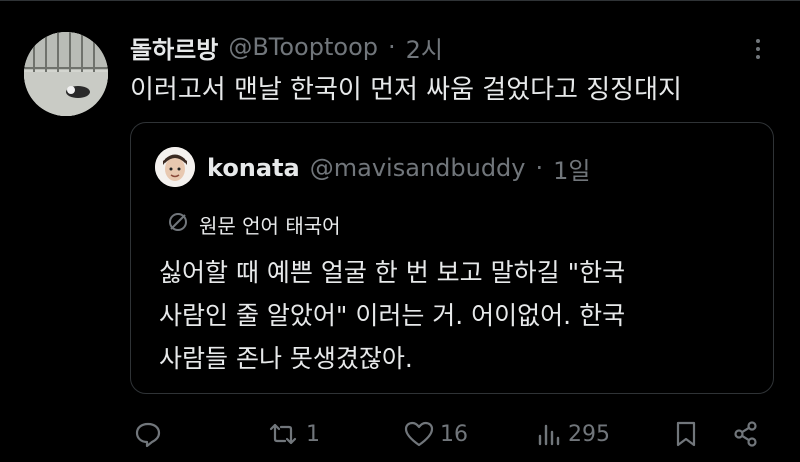  I want to click on quoted-display-name: konata, so click(253, 168).